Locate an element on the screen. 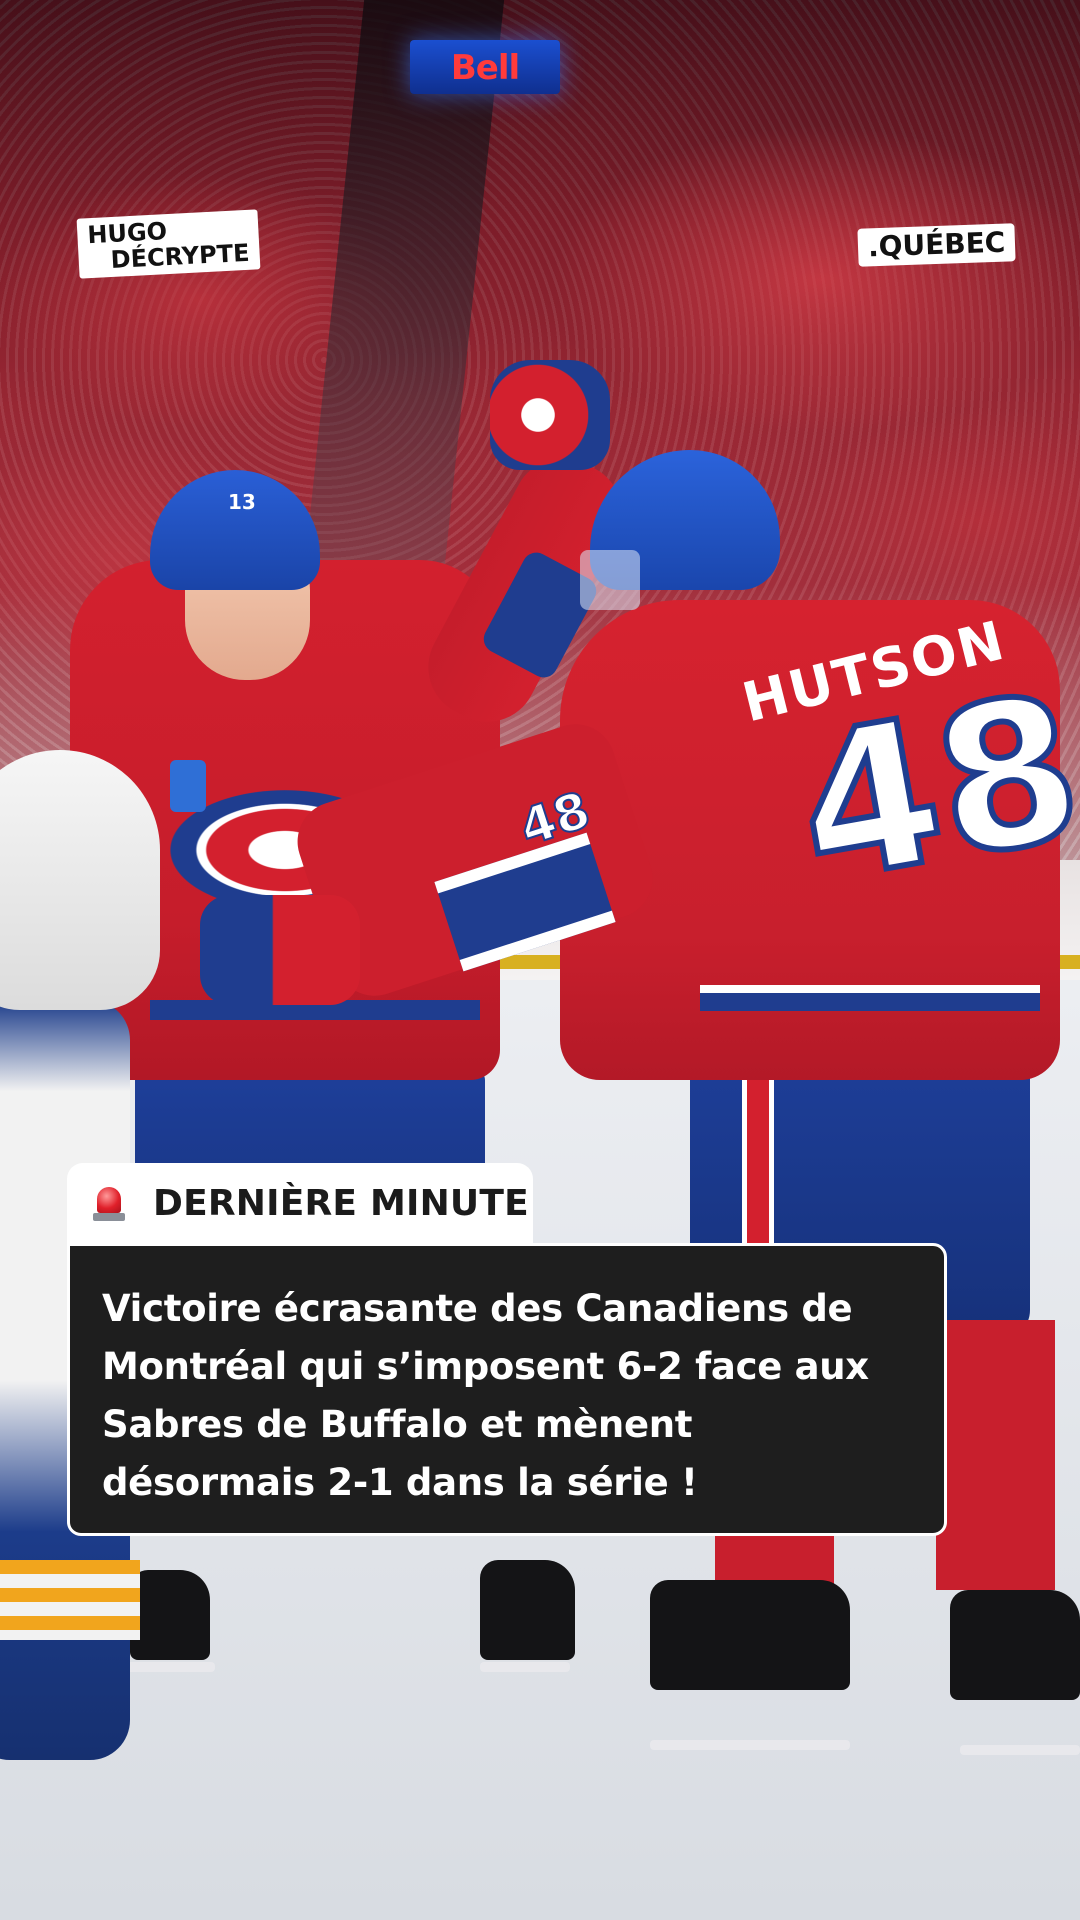 The height and width of the screenshot is (1920, 1080). left-player-helmet-number: 13 is located at coordinates (242, 502).